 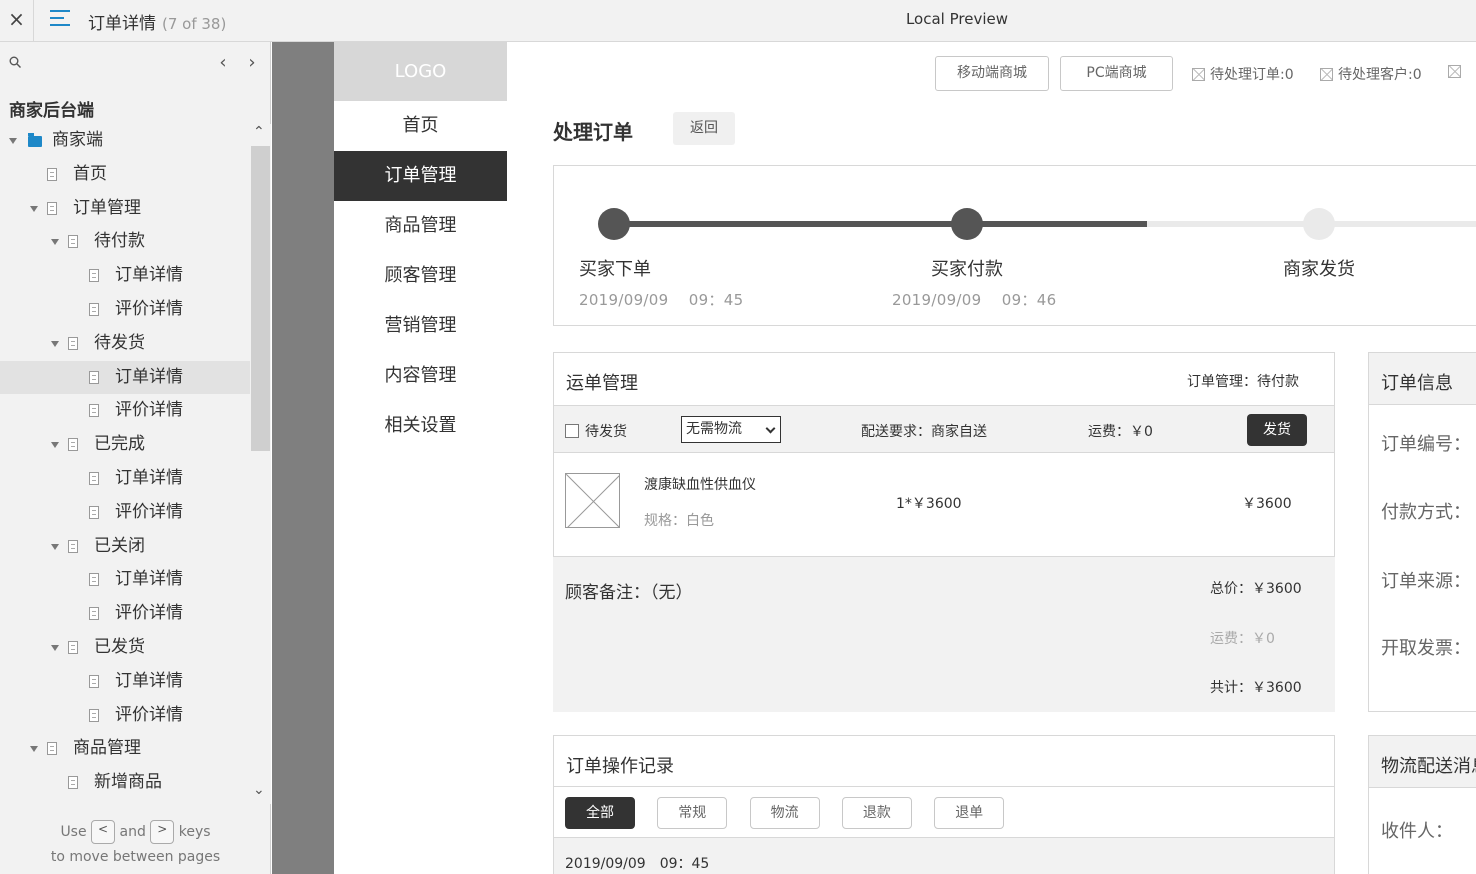 What do you see at coordinates (1426, 444) in the screenshot?
I see `order-number-label: 订单编号：` at bounding box center [1426, 444].